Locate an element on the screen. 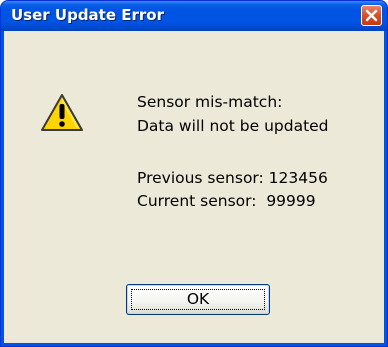 This screenshot has width=388, height=347. current-sensor-text: Current sensor: 99999 is located at coordinates (226, 201).